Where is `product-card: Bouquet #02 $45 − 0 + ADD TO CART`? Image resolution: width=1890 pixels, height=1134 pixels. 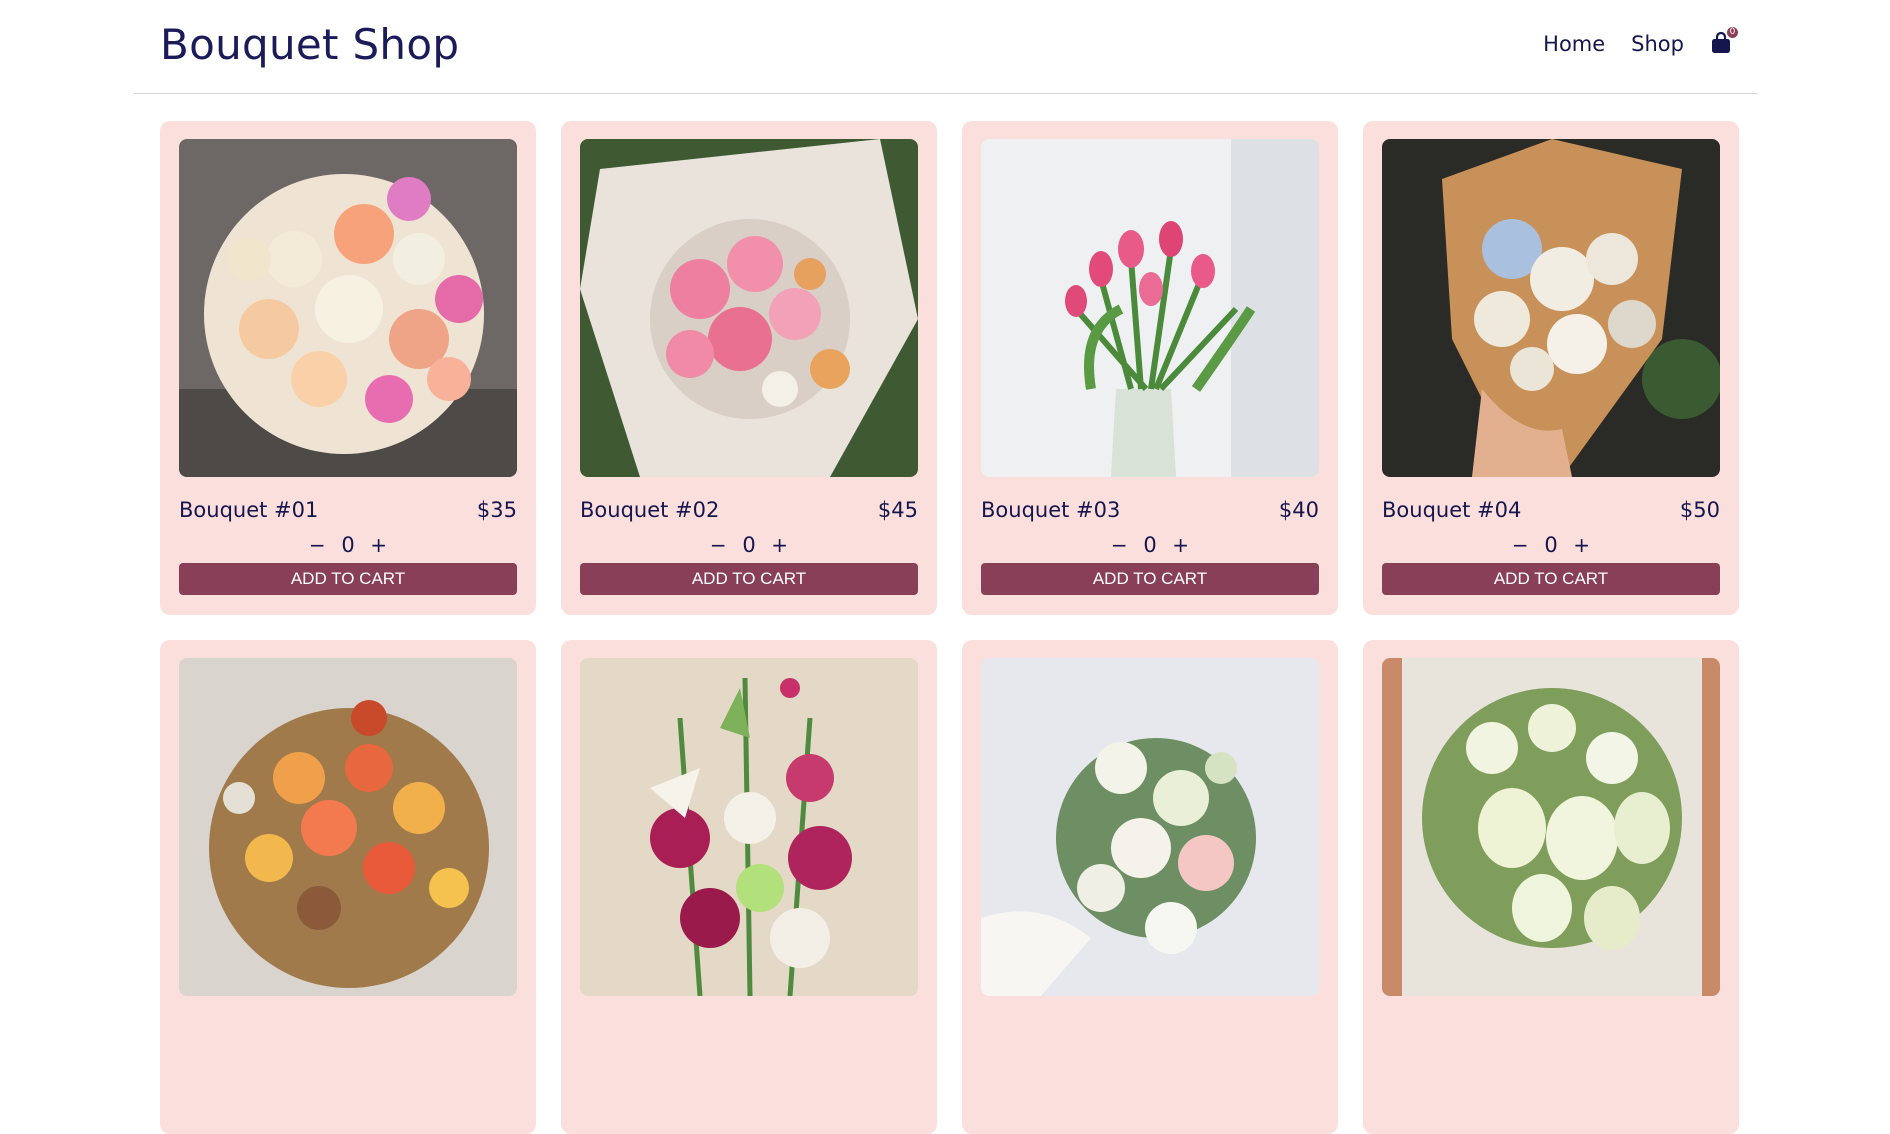
product-card: Bouquet #02 $45 − 0 + ADD TO CART is located at coordinates (749, 368).